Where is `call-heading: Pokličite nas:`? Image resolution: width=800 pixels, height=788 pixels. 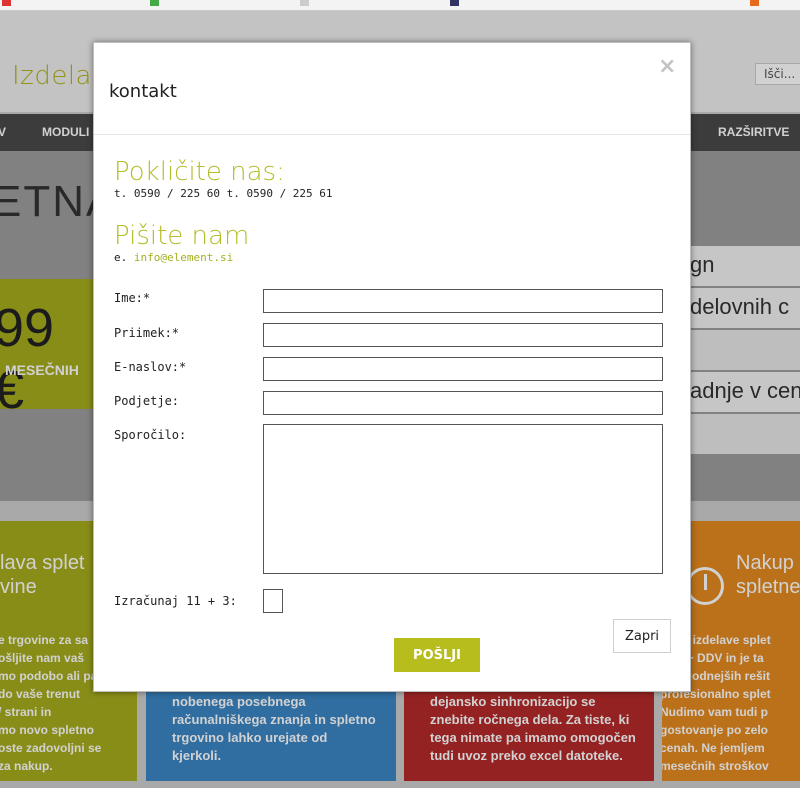 call-heading: Pokličite nas: is located at coordinates (199, 172).